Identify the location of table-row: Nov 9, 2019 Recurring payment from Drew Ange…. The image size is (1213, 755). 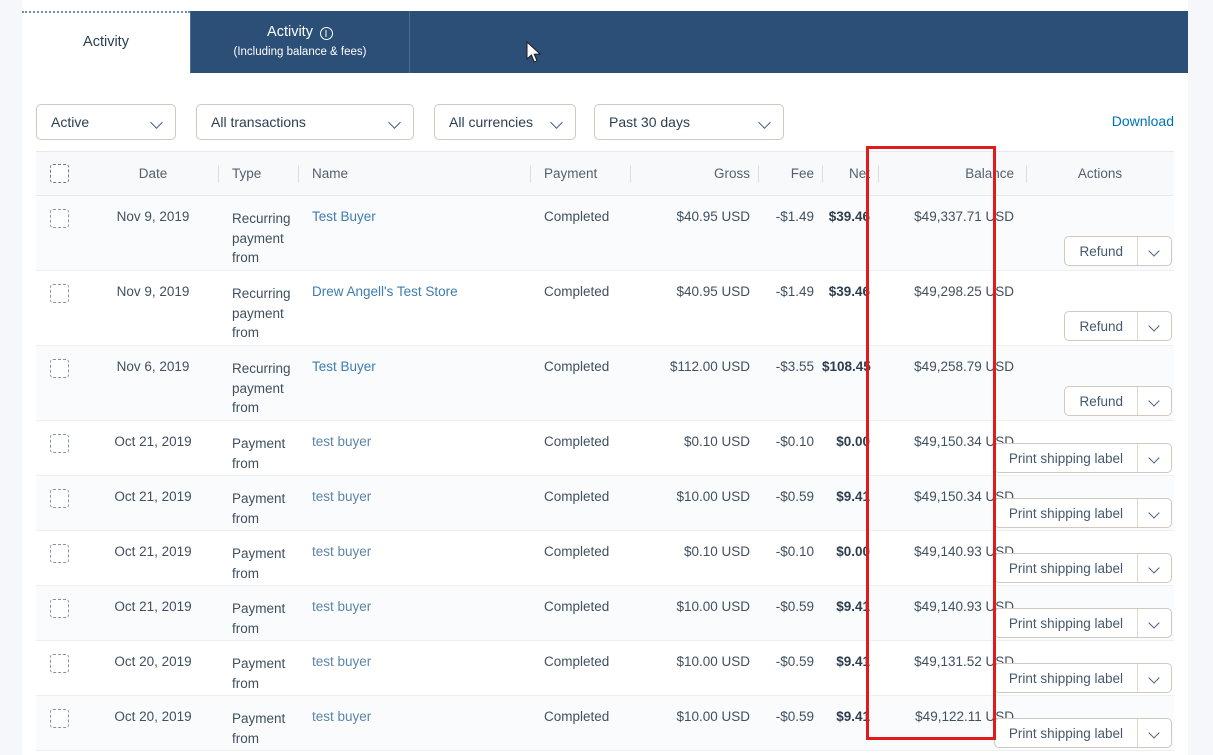
(605, 308).